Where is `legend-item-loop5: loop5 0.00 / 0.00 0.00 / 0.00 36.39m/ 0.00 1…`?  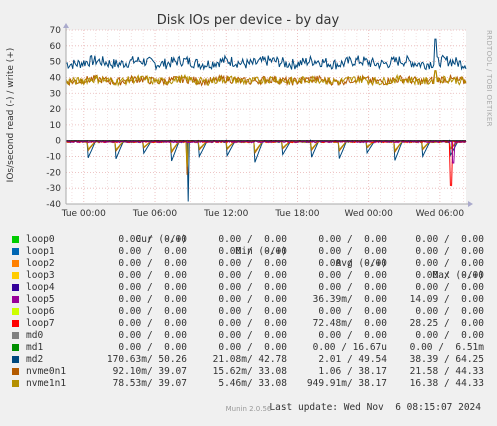
legend-item-loop5: loop5 0.00 / 0.00 0.00 / 0.00 36.39m/ 0.00 1… is located at coordinates (250, 300).